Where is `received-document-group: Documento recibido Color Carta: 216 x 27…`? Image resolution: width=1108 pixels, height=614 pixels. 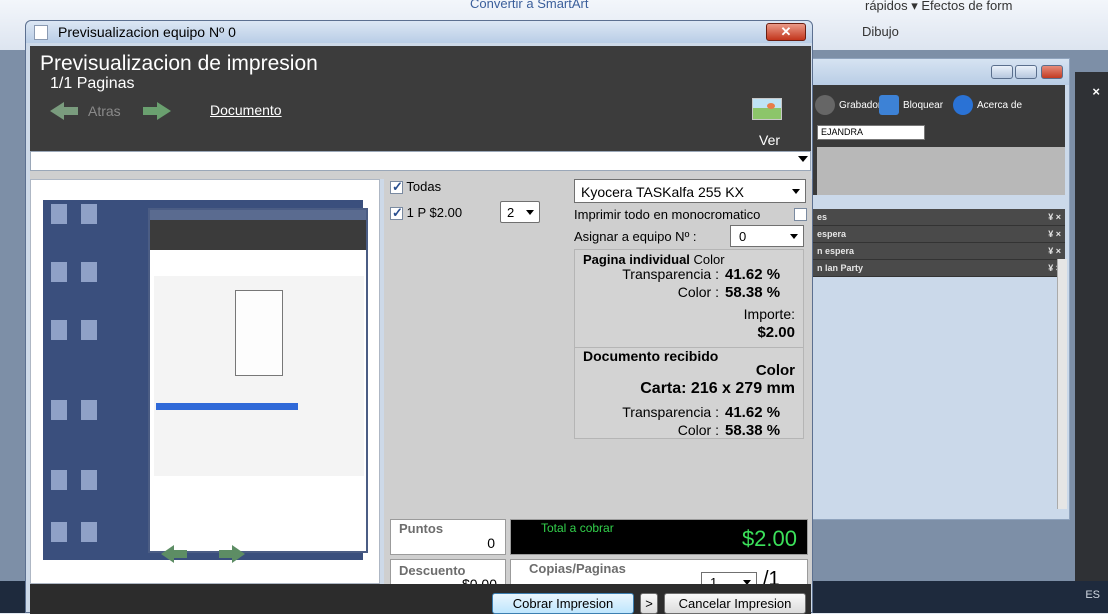 received-document-group: Documento recibido Color Carta: 216 x 27… is located at coordinates (689, 393).